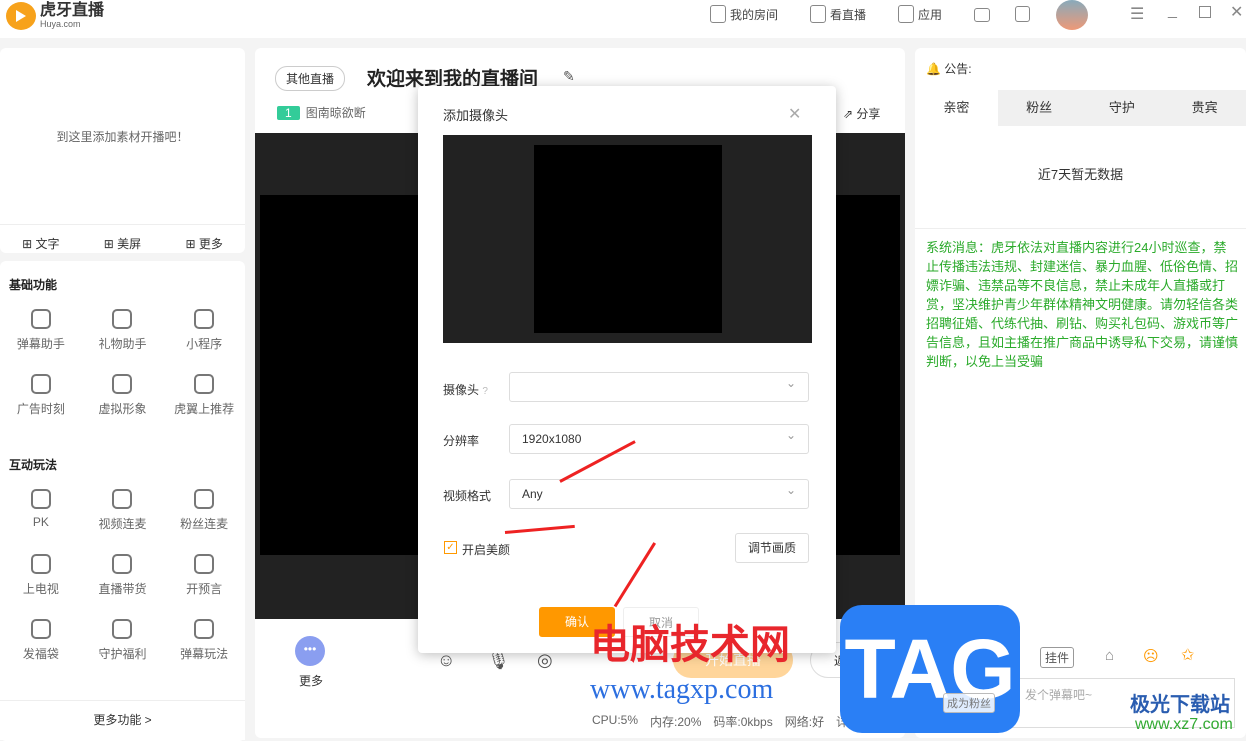  What do you see at coordinates (122, 344) in the screenshot?
I see `feature-label: 礼物助手` at bounding box center [122, 344].